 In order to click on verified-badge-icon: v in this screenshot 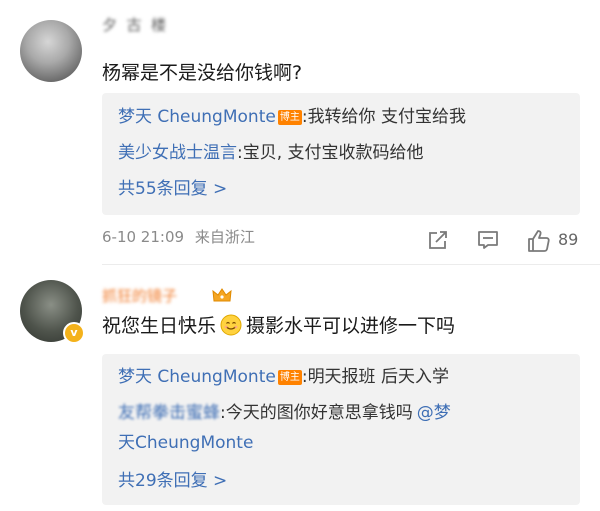, I will do `click(74, 333)`.